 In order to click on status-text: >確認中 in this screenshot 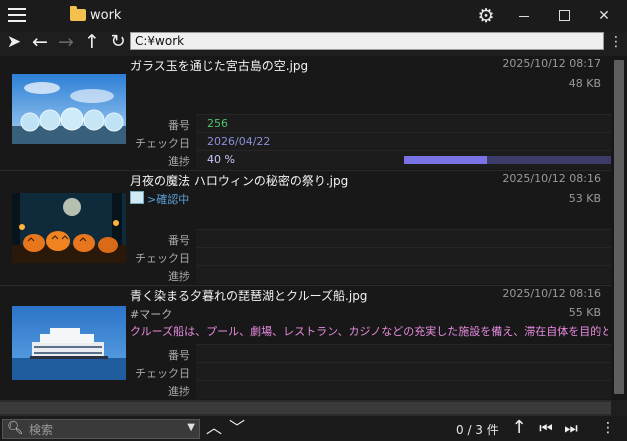, I will do `click(168, 199)`.